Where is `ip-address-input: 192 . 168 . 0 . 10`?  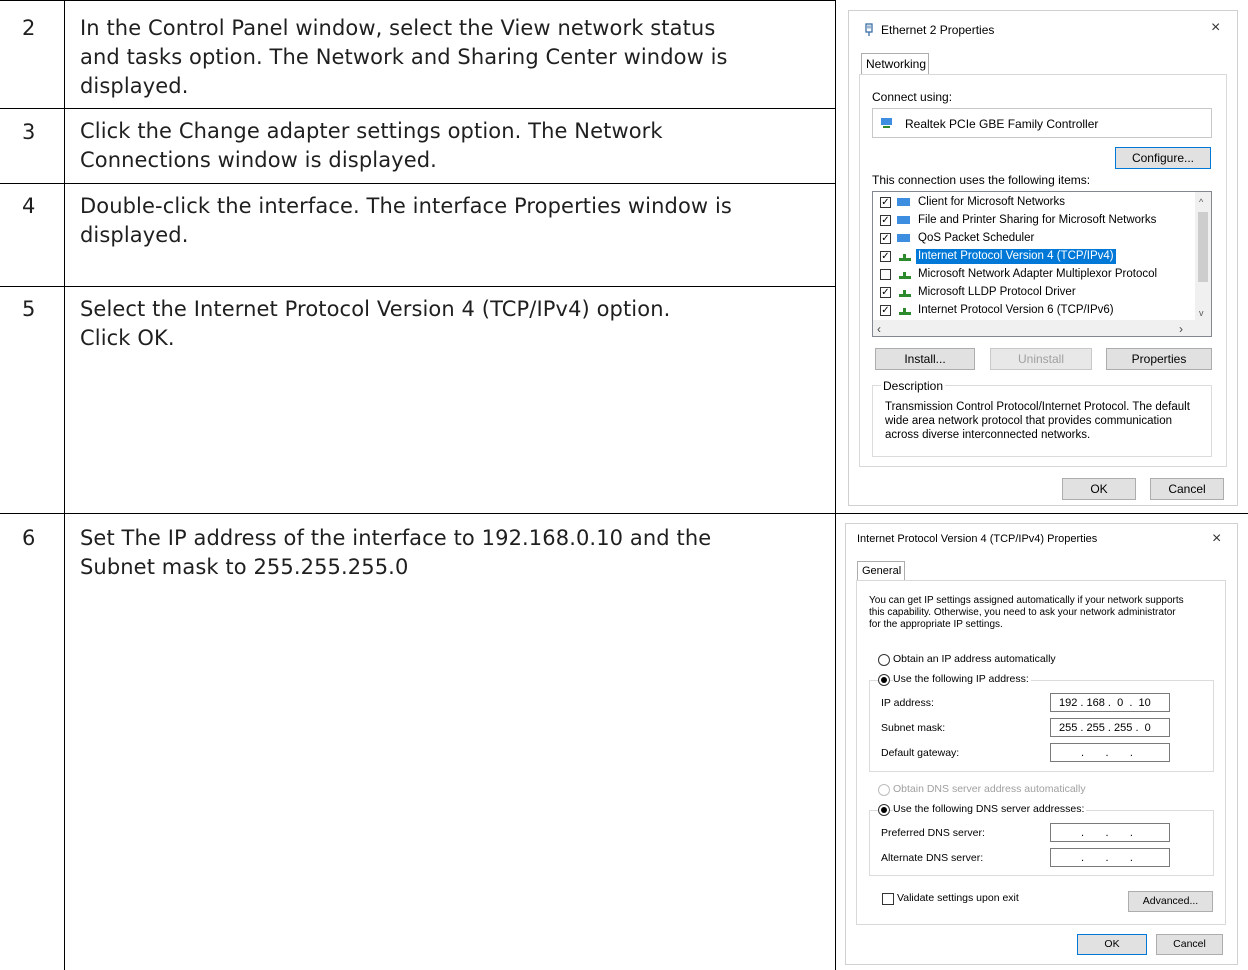
ip-address-input: 192 . 168 . 0 . 10 is located at coordinates (1110, 702).